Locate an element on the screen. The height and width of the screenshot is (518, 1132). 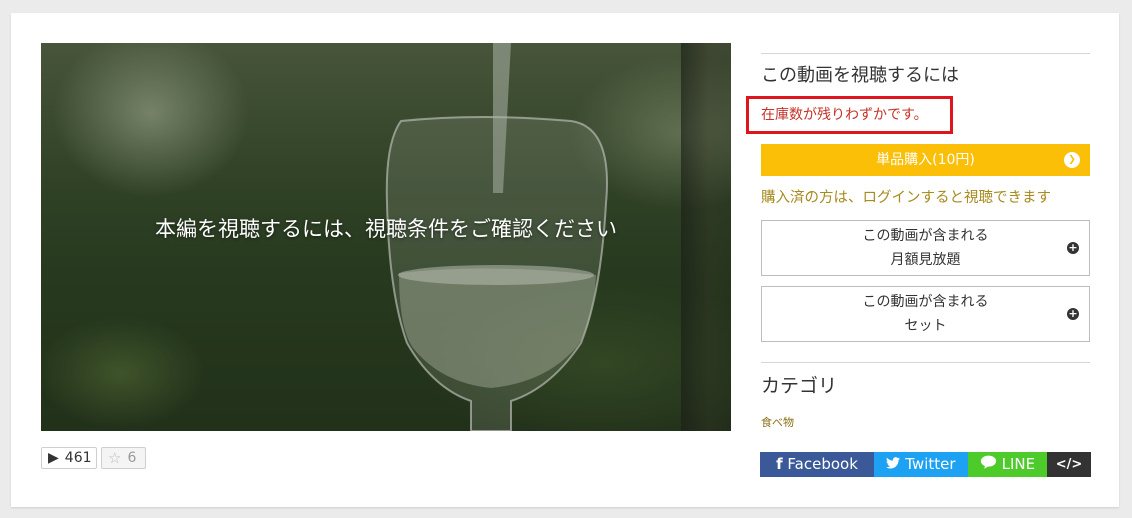
view-count-badge: ▶ 461 is located at coordinates (69, 458).